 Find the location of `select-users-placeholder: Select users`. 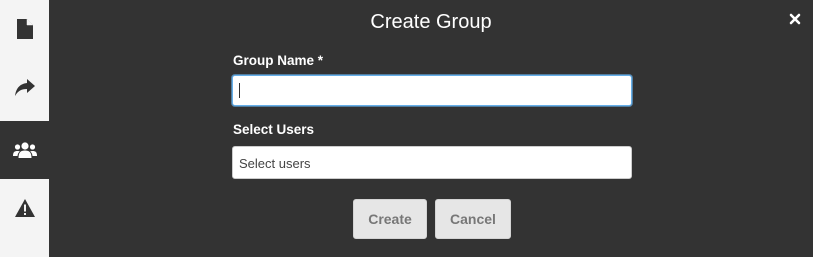

select-users-placeholder: Select users is located at coordinates (275, 163).